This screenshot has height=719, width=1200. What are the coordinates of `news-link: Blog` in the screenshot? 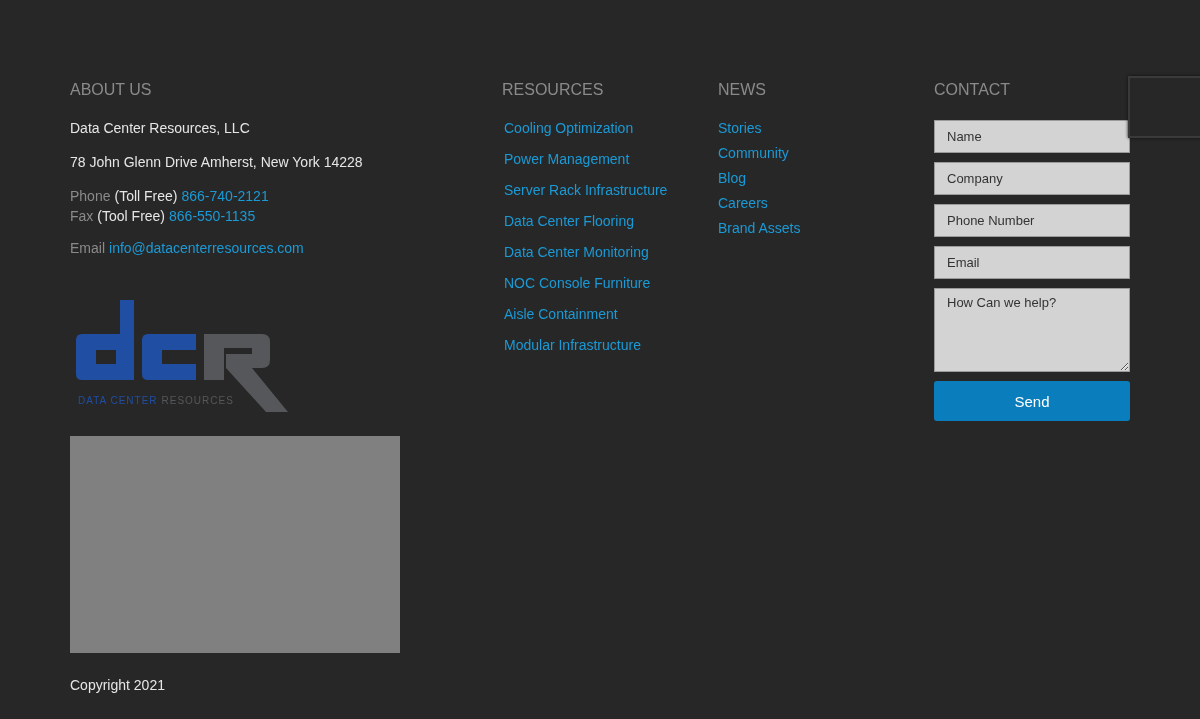 It's located at (732, 178).